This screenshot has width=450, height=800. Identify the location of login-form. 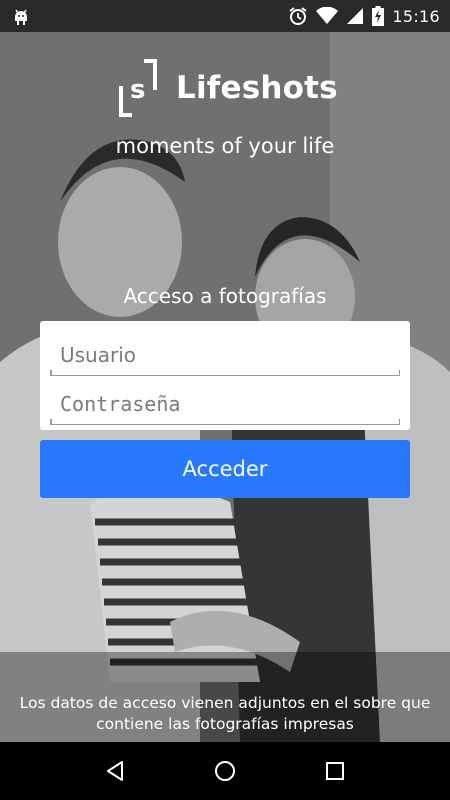
(225, 375).